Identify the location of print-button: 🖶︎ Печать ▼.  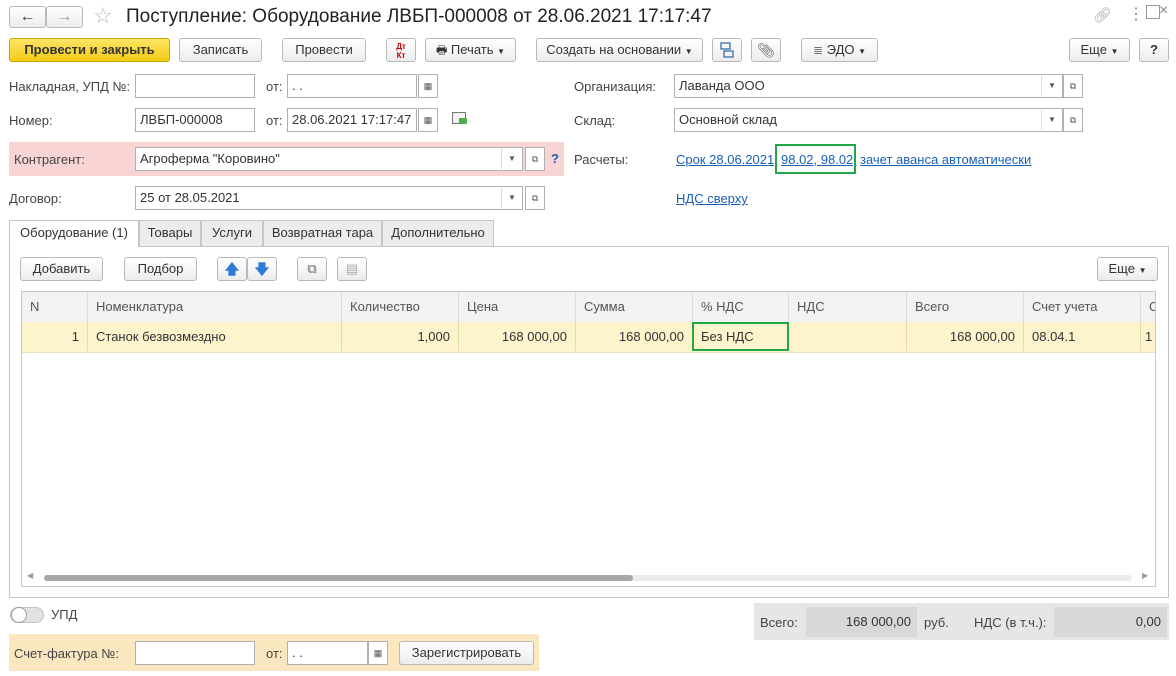
(470, 50).